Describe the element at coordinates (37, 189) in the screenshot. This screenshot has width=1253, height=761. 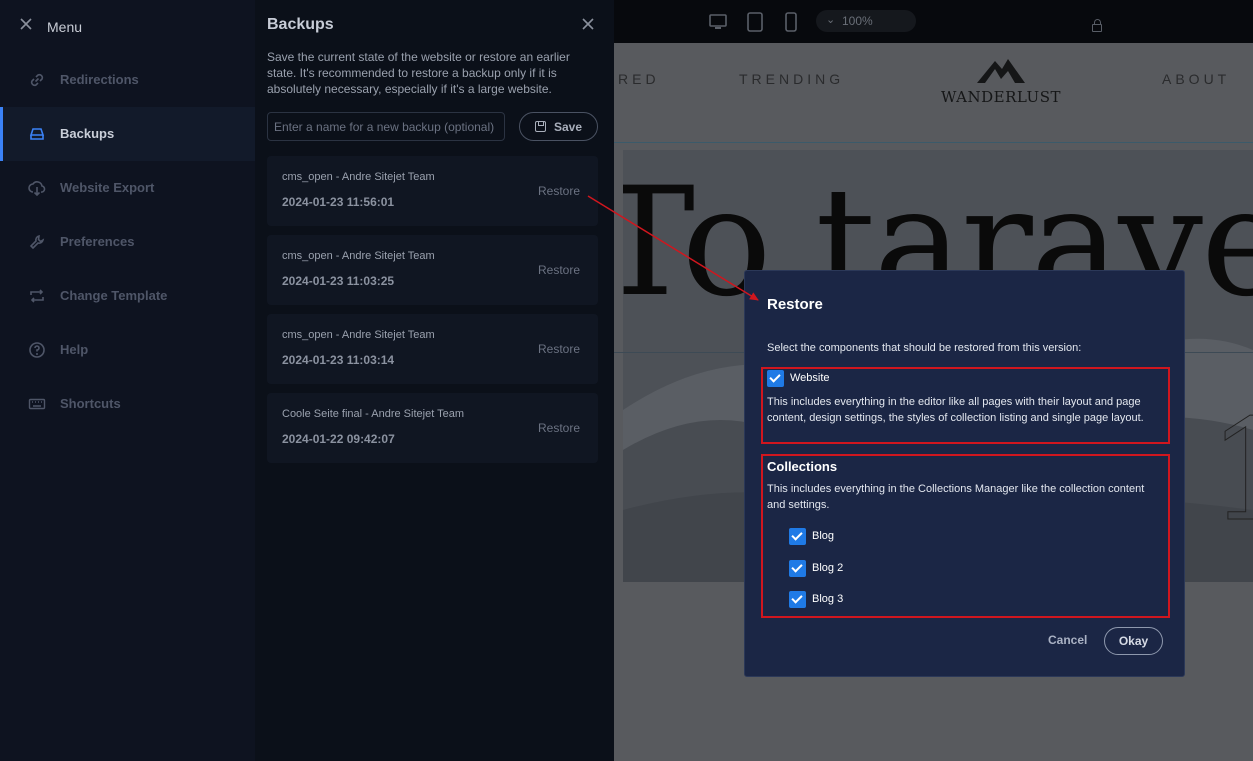
I see `cloud-download-icon` at that location.